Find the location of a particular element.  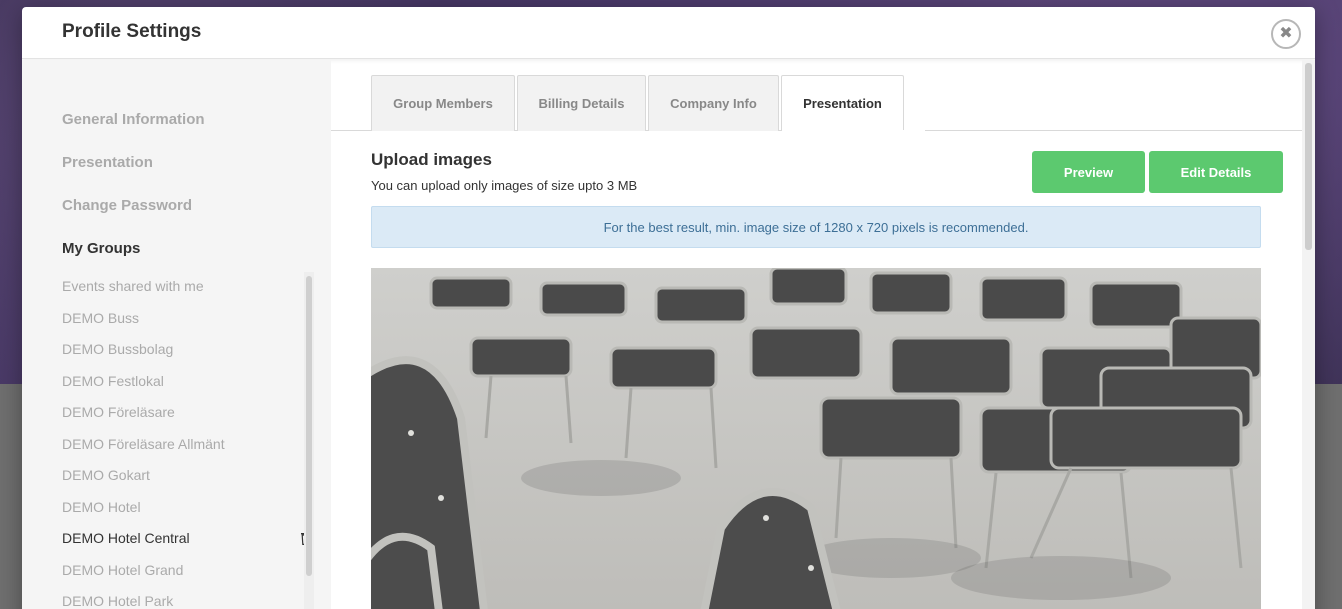

group-item: DEMO Hotel Grand is located at coordinates (187, 577).